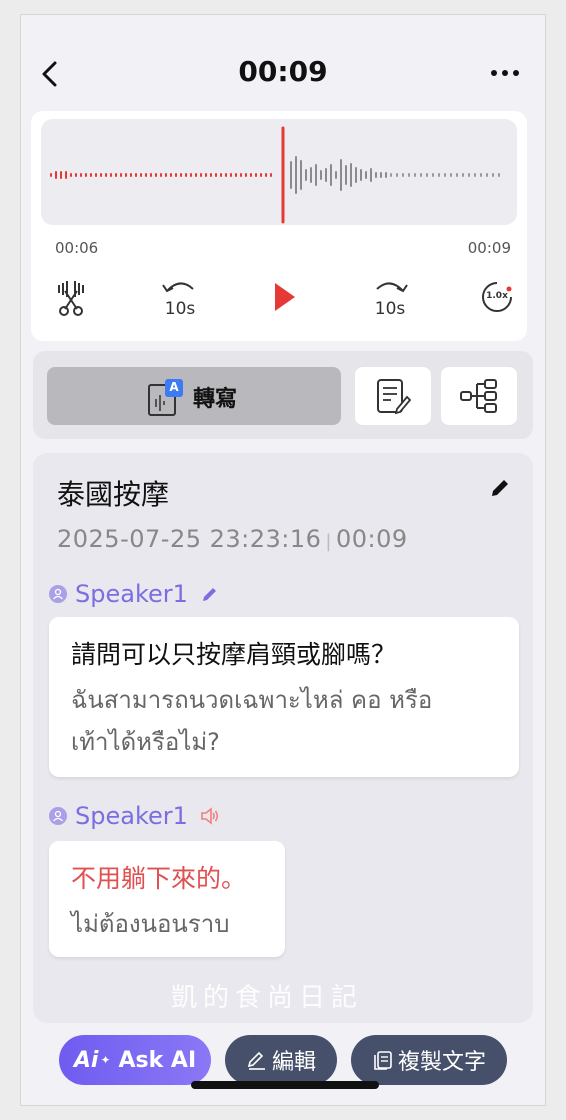  I want to click on message-thai-line1: ไม่ต้องนอนราบ, so click(150, 924).